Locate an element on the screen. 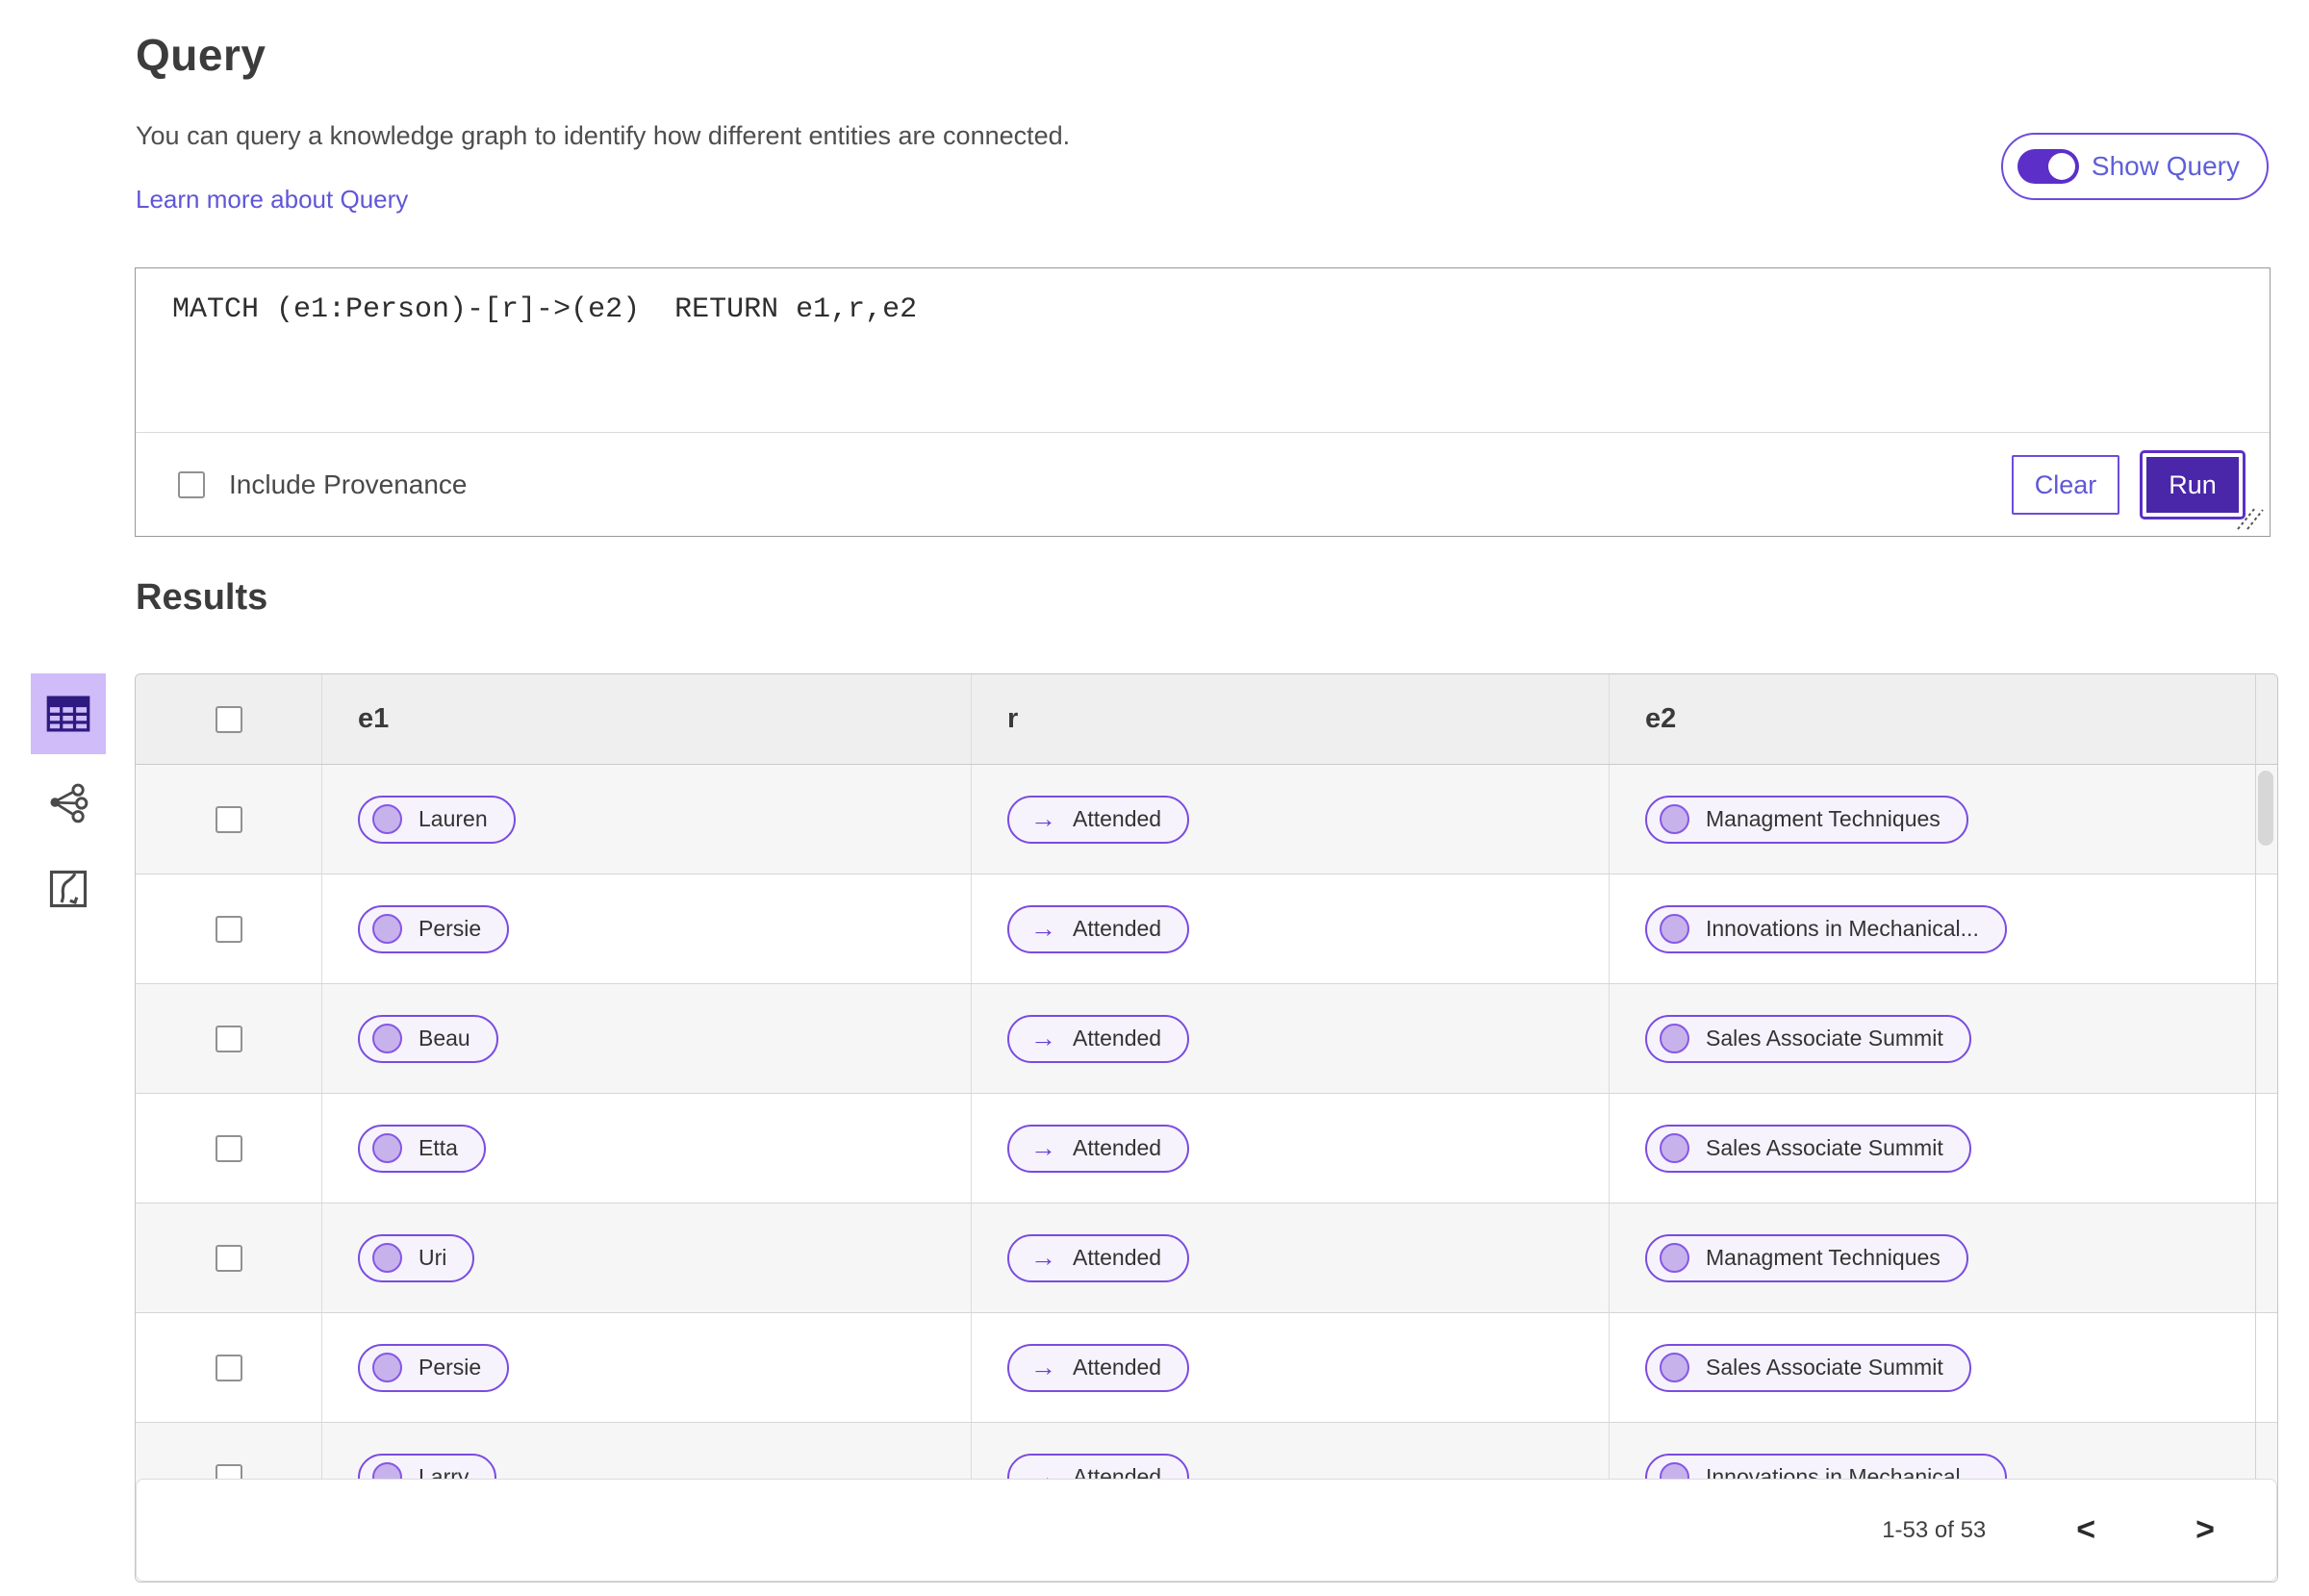 This screenshot has height=1596, width=2309. results-view-switcher is located at coordinates (68, 800).